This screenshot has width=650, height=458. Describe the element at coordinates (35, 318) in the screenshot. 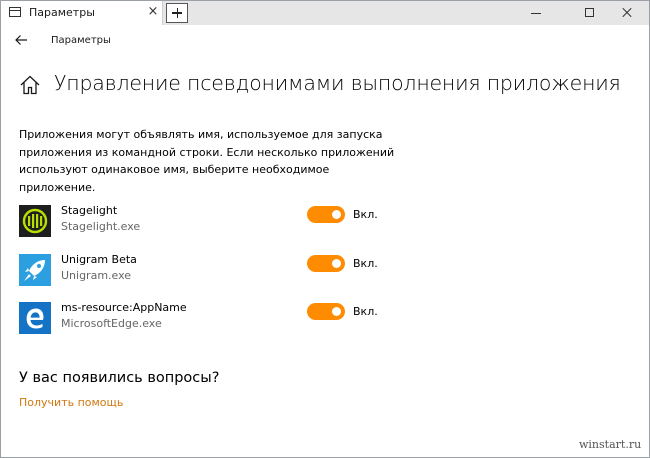

I see `edge-icon` at that location.